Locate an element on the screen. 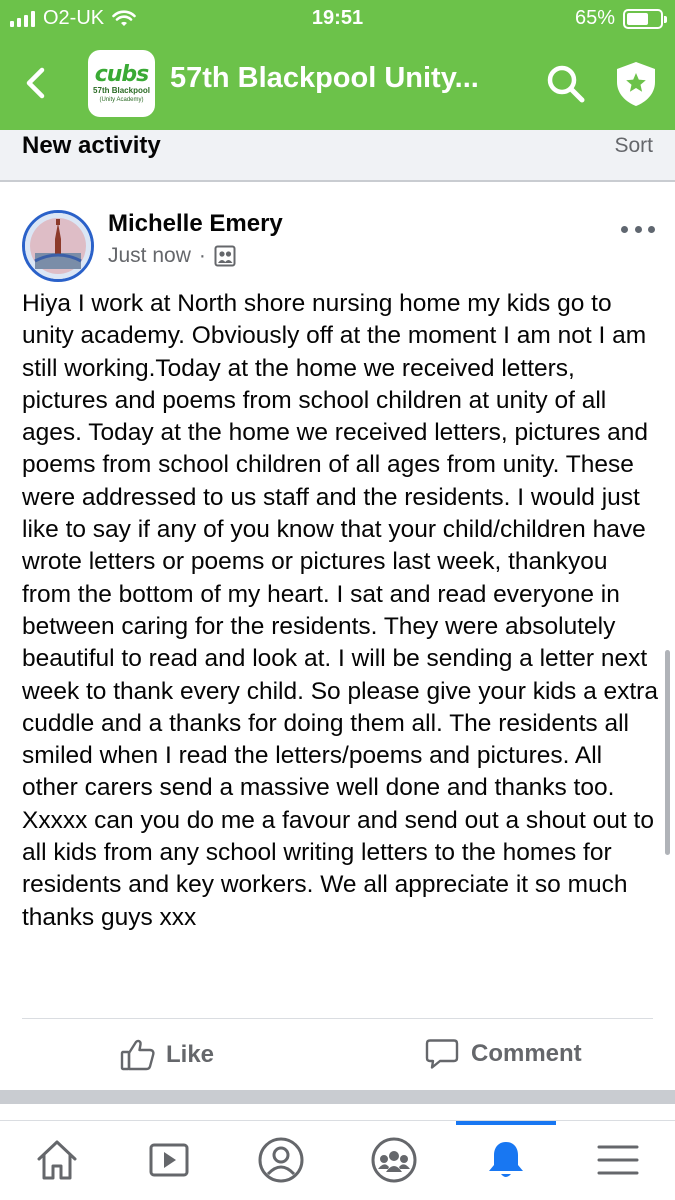 This screenshot has height=1200, width=675. sort-button: Sort is located at coordinates (633, 146).